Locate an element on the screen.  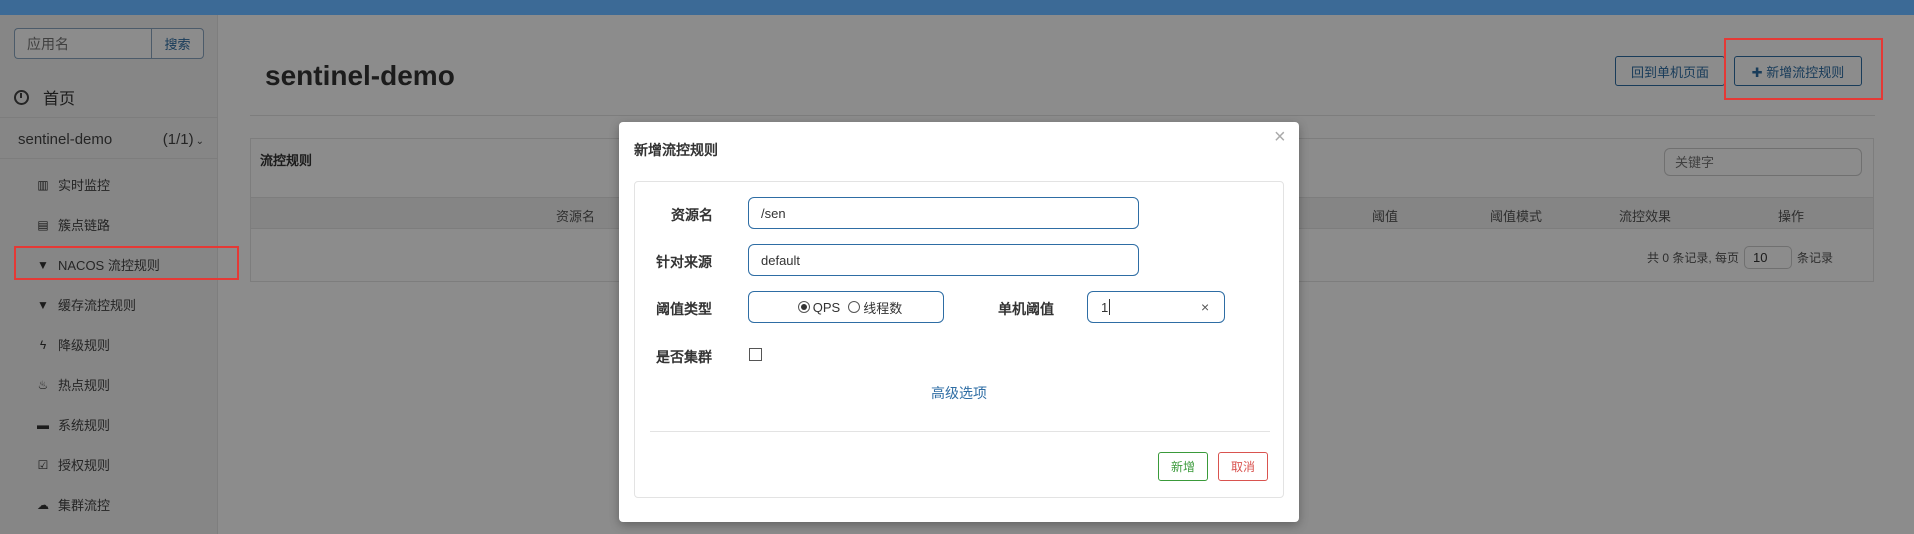
threshold-value: 1 is located at coordinates (1105, 307).